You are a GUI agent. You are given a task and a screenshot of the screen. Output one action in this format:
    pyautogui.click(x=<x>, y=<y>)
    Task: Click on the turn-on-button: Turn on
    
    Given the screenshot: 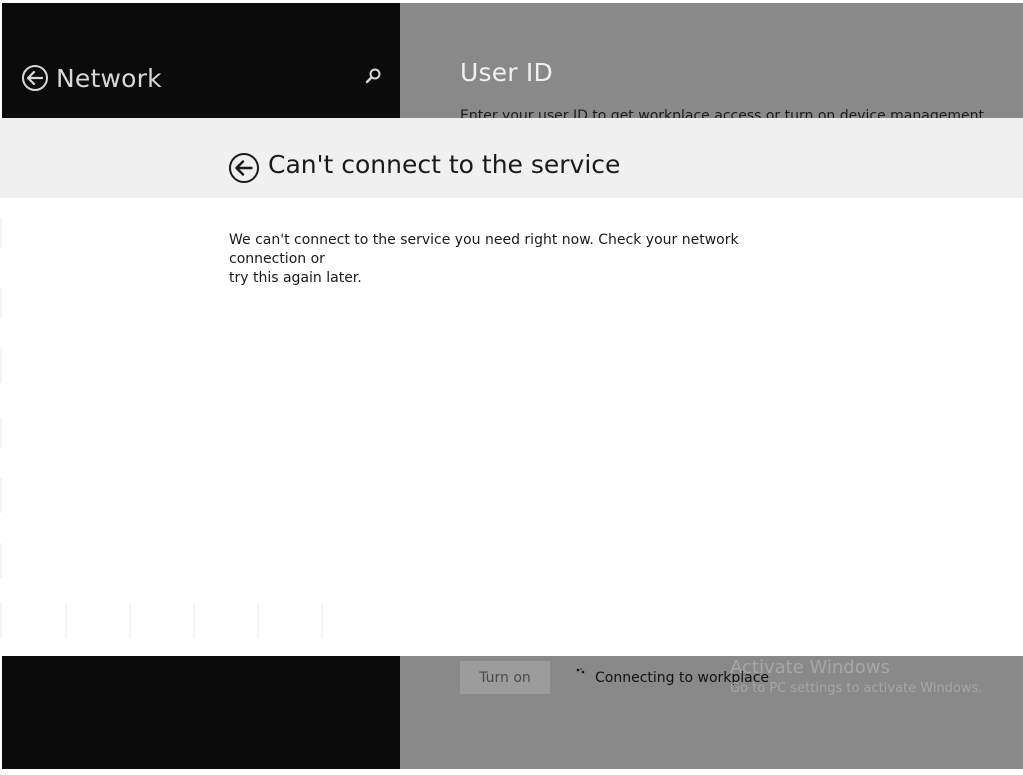 What is the action you would take?
    pyautogui.click(x=505, y=677)
    